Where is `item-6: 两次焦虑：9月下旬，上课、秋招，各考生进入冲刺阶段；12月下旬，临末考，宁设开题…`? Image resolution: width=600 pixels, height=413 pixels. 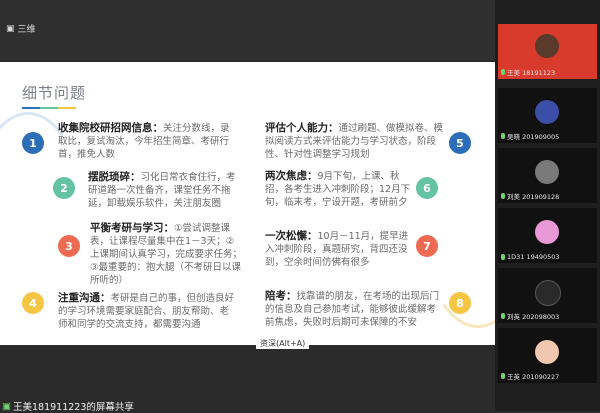
item-6: 两次焦虑：9月下旬，上课、秋招，各考生进入冲刺阶段；12月下旬，临末考，宁设开题… is located at coordinates (339, 189).